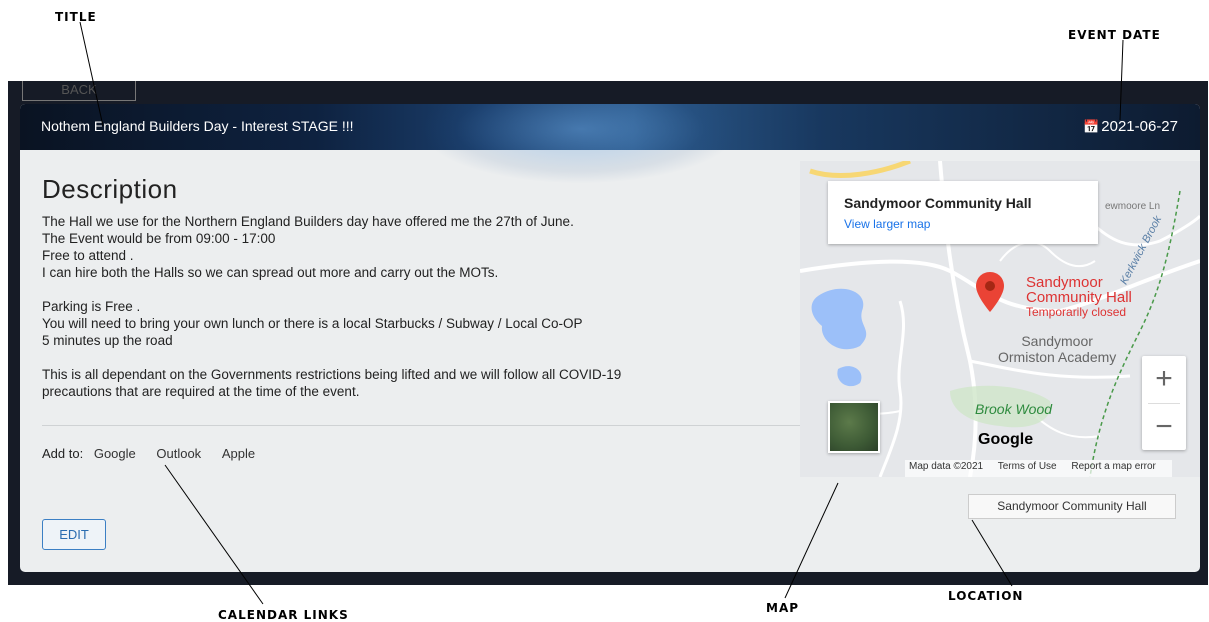 This screenshot has height=622, width=1209. Describe the element at coordinates (178, 453) in the screenshot. I see `add-to-outlook-link: Outlook` at that location.